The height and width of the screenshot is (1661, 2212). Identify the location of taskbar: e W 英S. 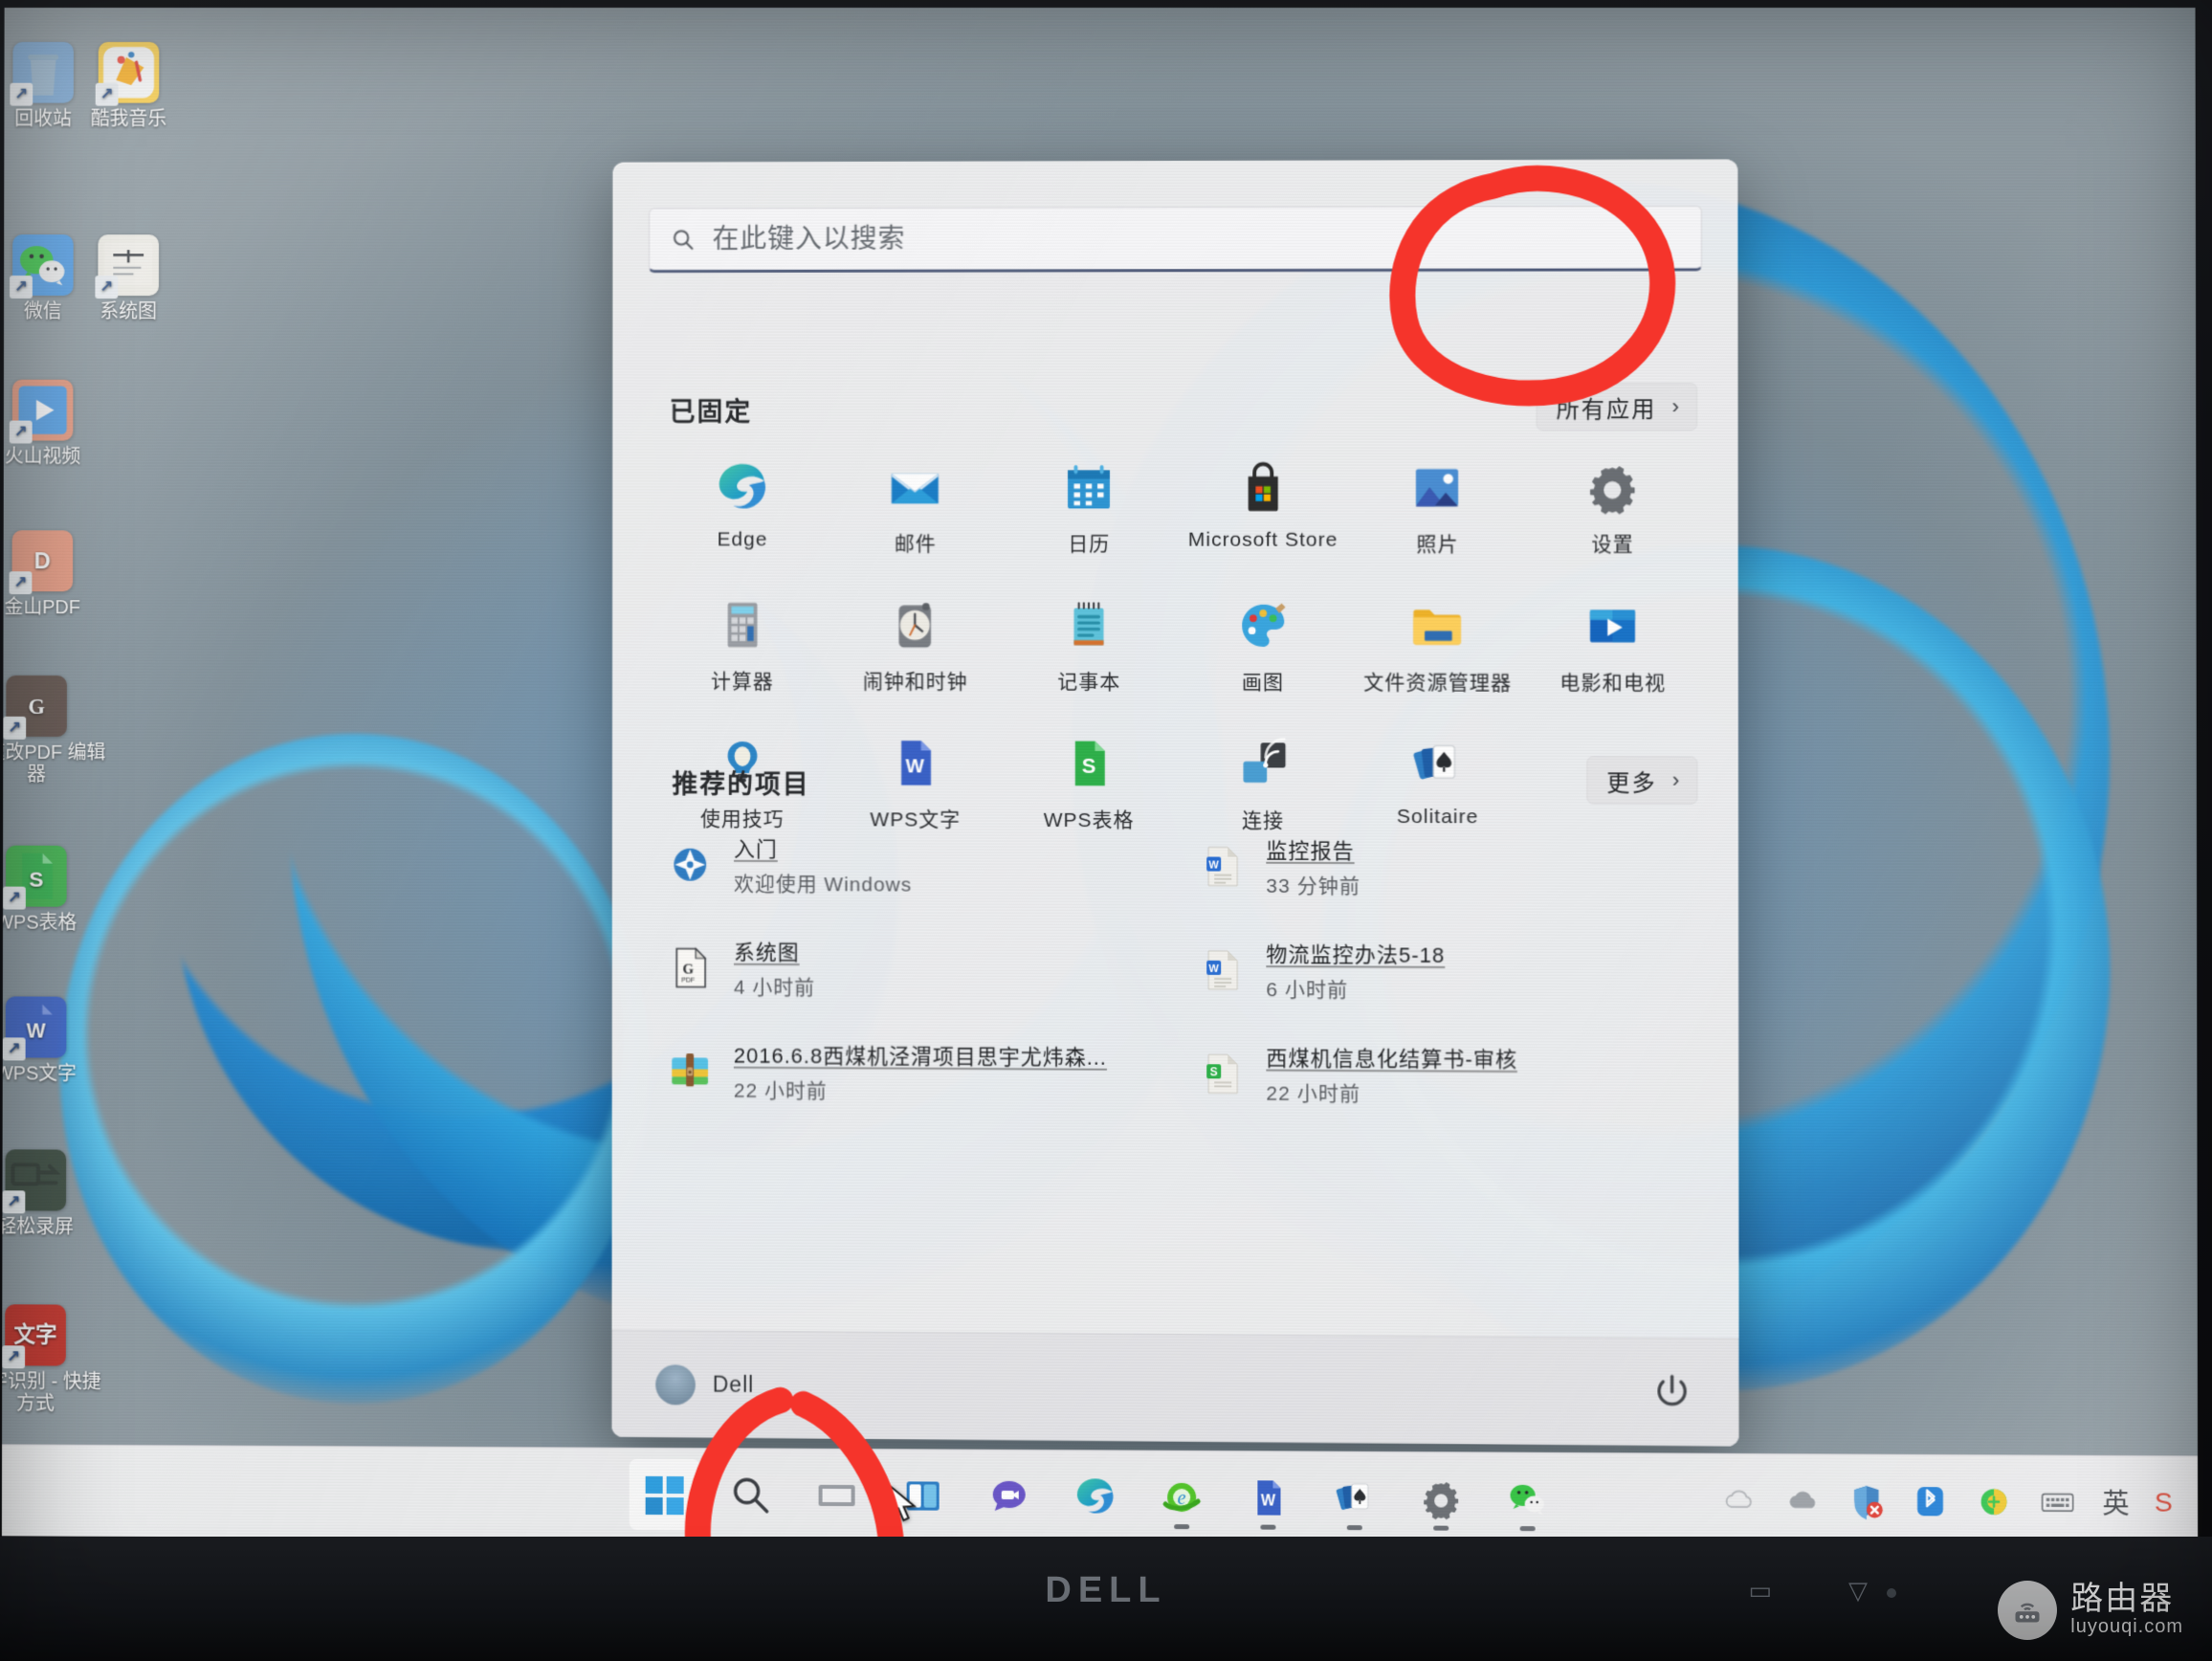
(1100, 1497).